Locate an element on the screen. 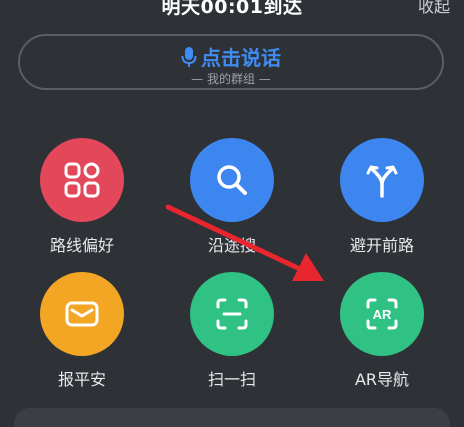 Image resolution: width=464 pixels, height=427 pixels. scan-label: 扫一扫 is located at coordinates (231, 379).